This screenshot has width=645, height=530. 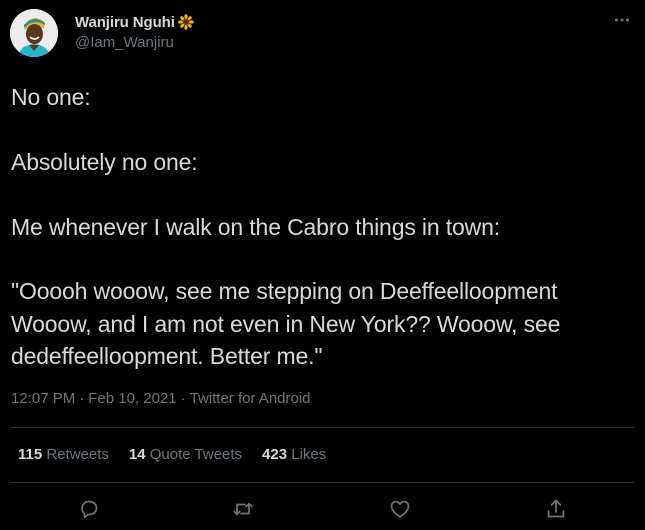 What do you see at coordinates (125, 22) in the screenshot?
I see `display-name: Wanjiru Nguhi` at bounding box center [125, 22].